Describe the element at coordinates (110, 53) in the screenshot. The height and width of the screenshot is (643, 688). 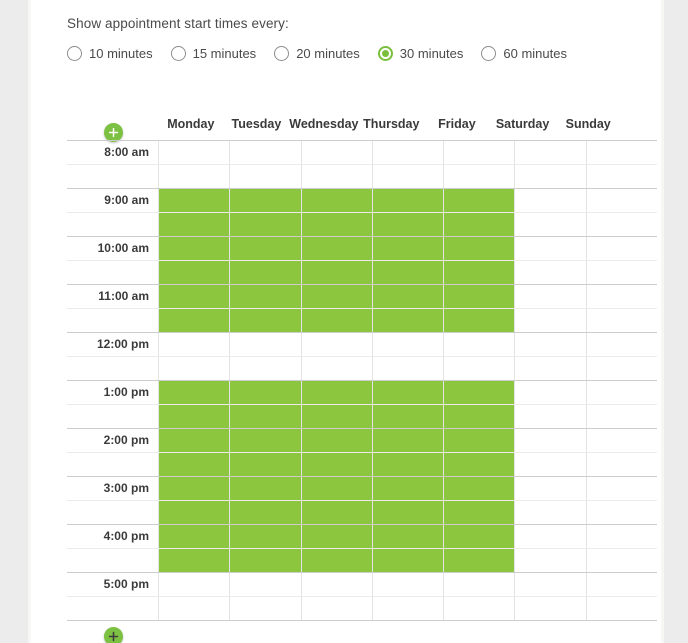
I see `interval-option-10: 10 minutes` at that location.